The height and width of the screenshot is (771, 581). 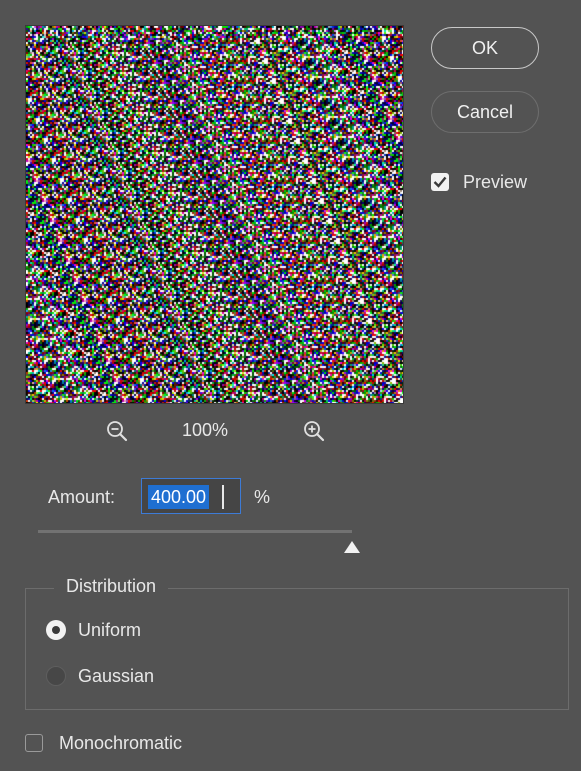 What do you see at coordinates (56, 630) in the screenshot?
I see `uniform-radio-button` at bounding box center [56, 630].